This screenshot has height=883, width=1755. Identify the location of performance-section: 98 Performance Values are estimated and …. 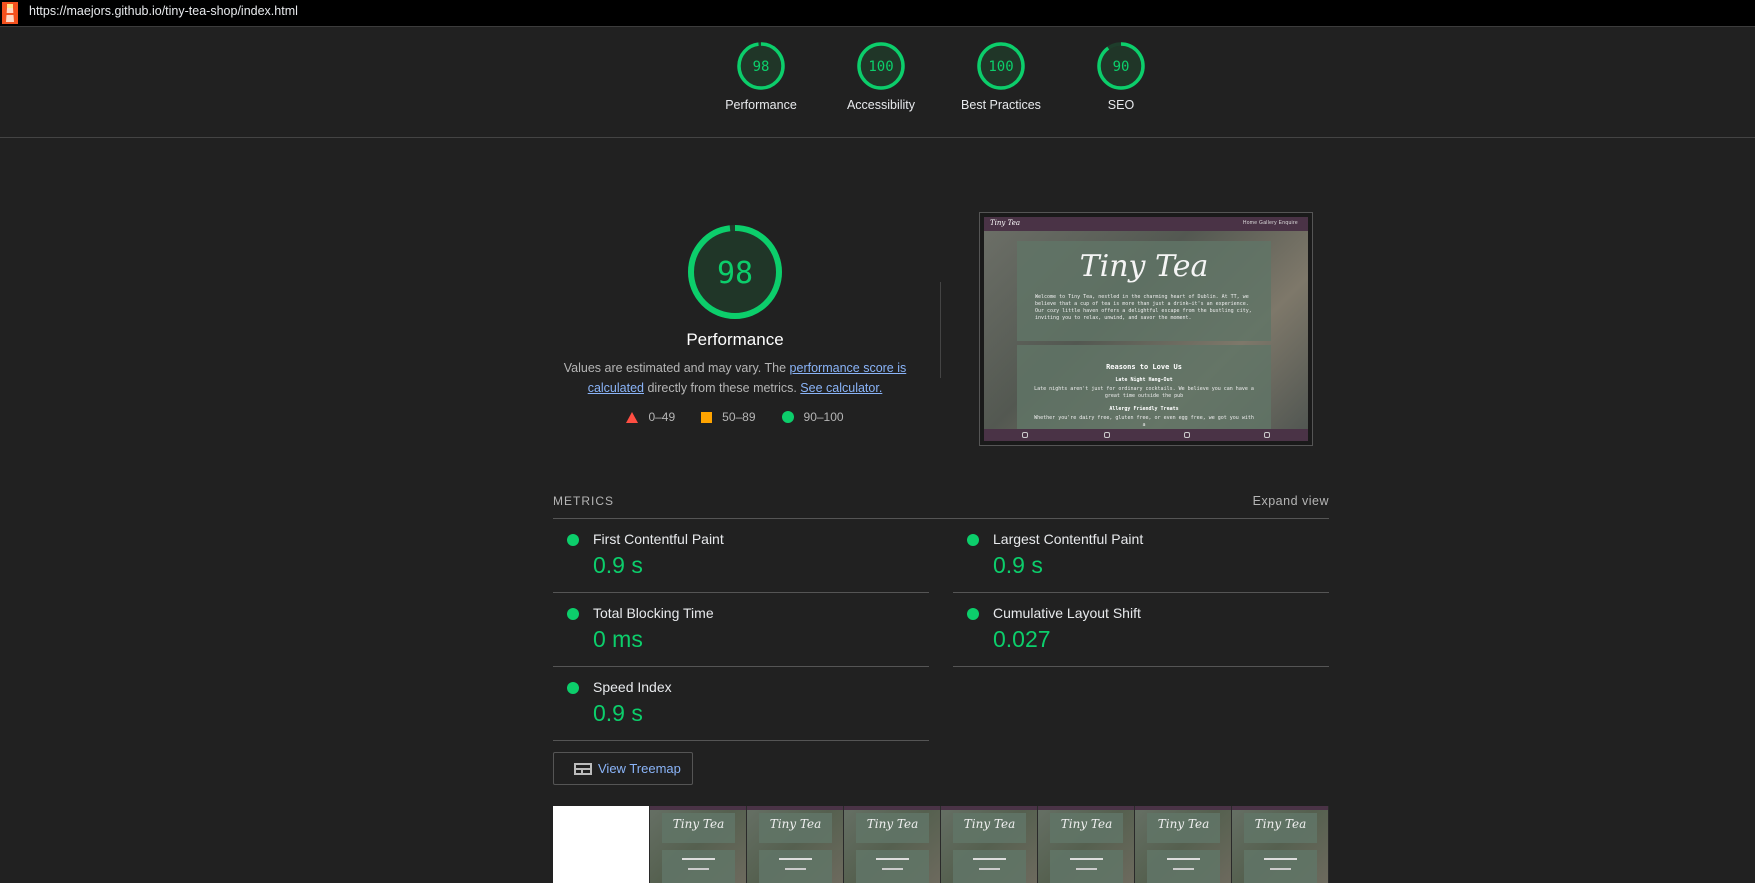
(735, 321).